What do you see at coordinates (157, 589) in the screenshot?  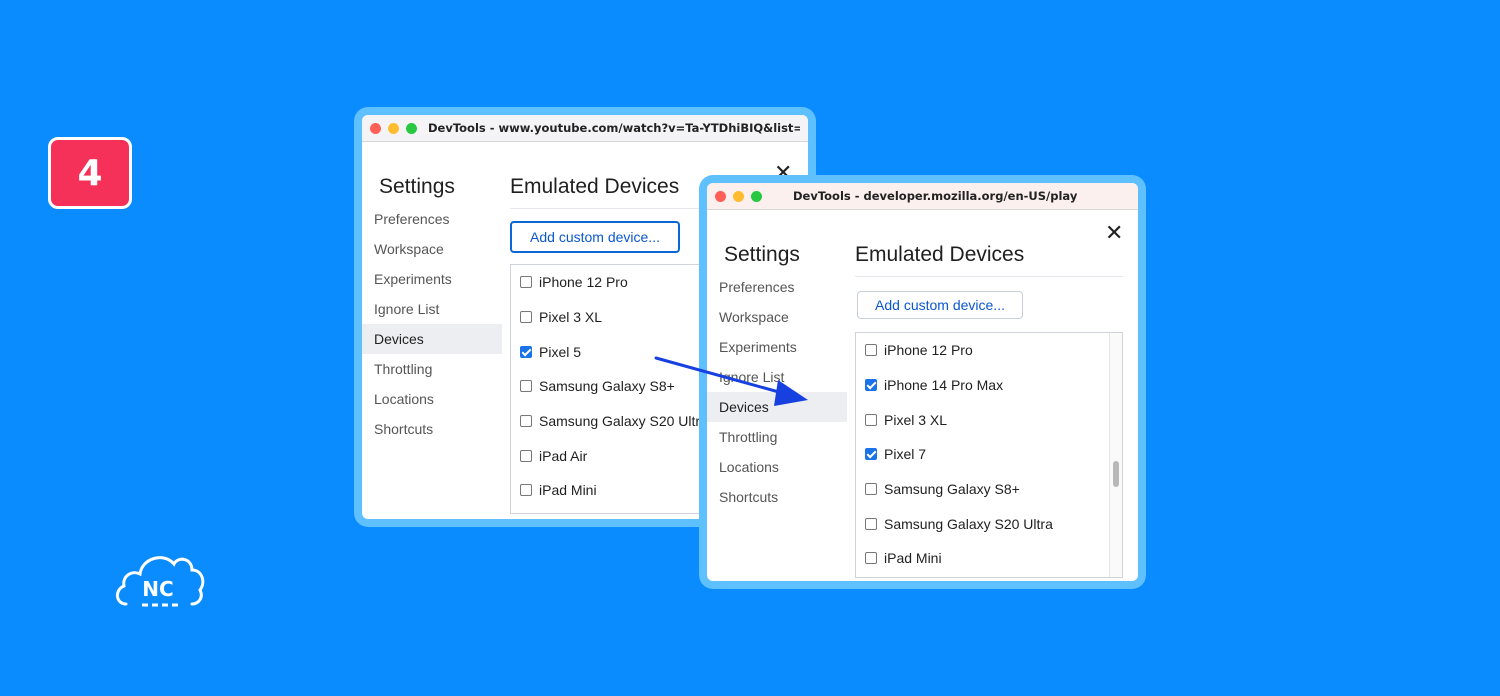 I see `logo-text: NC` at bounding box center [157, 589].